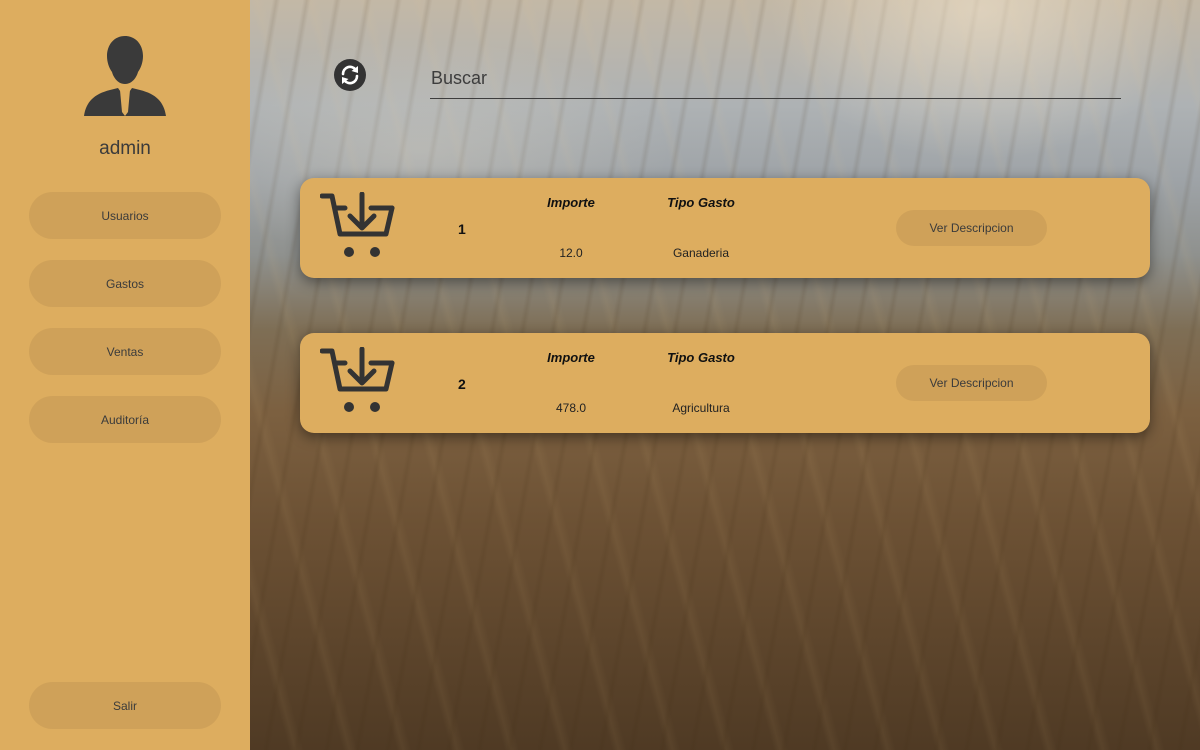 This screenshot has height=750, width=1200. What do you see at coordinates (125, 705) in the screenshot?
I see `logout-button: Salir` at bounding box center [125, 705].